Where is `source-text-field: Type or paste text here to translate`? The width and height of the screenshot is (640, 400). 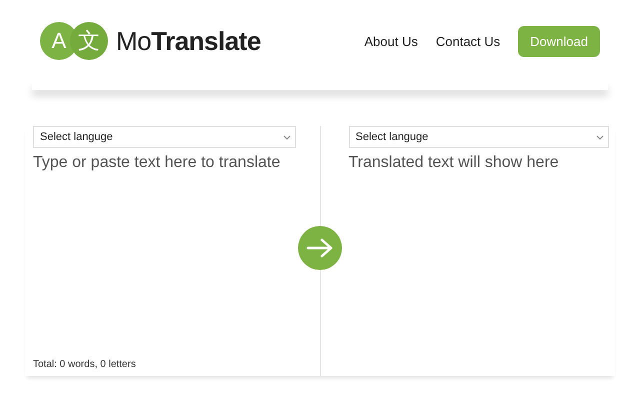 source-text-field: Type or paste text here to translate is located at coordinates (164, 163).